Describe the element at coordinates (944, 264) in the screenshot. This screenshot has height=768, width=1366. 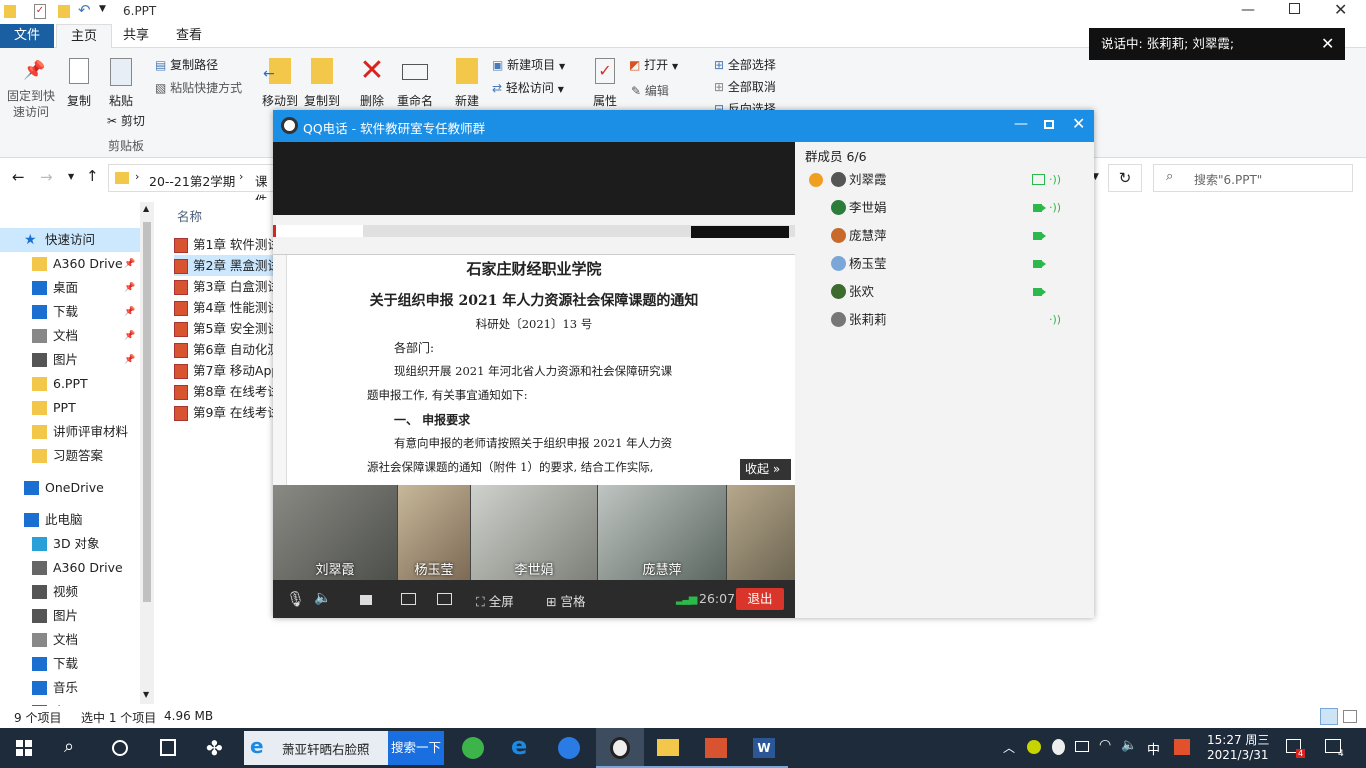
I see `member-row: 杨玉莹` at that location.